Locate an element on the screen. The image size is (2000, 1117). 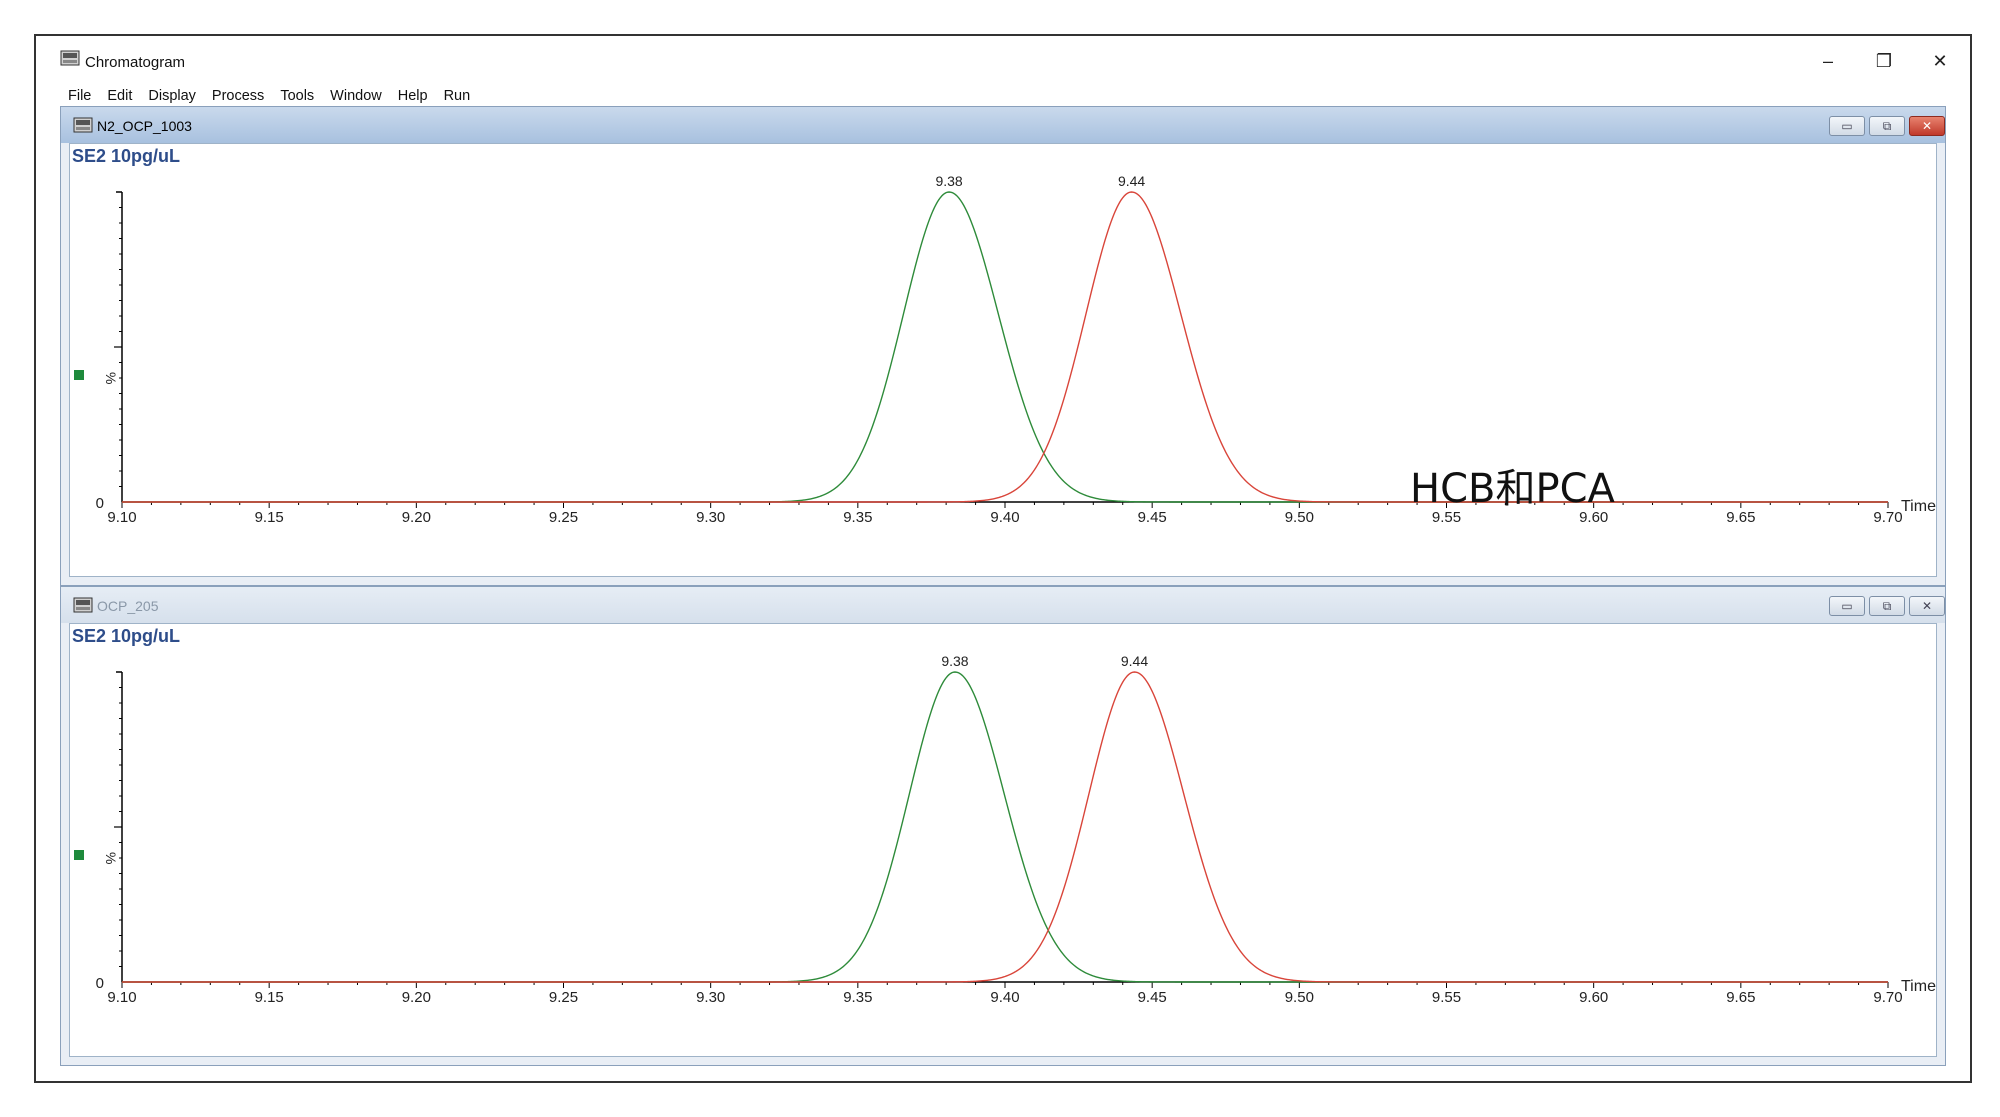
panel-2-minimize-button: ▭ is located at coordinates (1847, 606).